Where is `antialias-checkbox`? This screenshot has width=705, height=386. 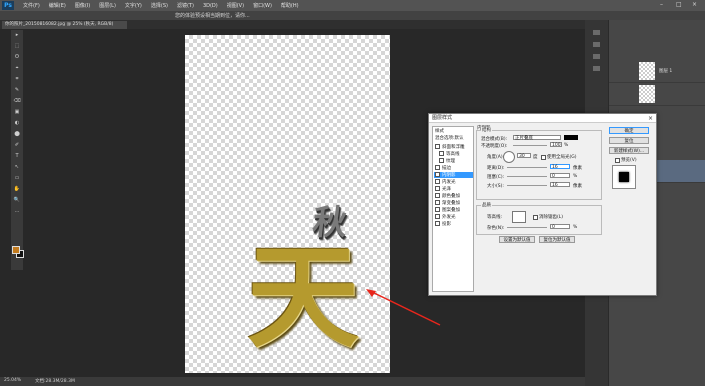 antialias-checkbox is located at coordinates (535, 217).